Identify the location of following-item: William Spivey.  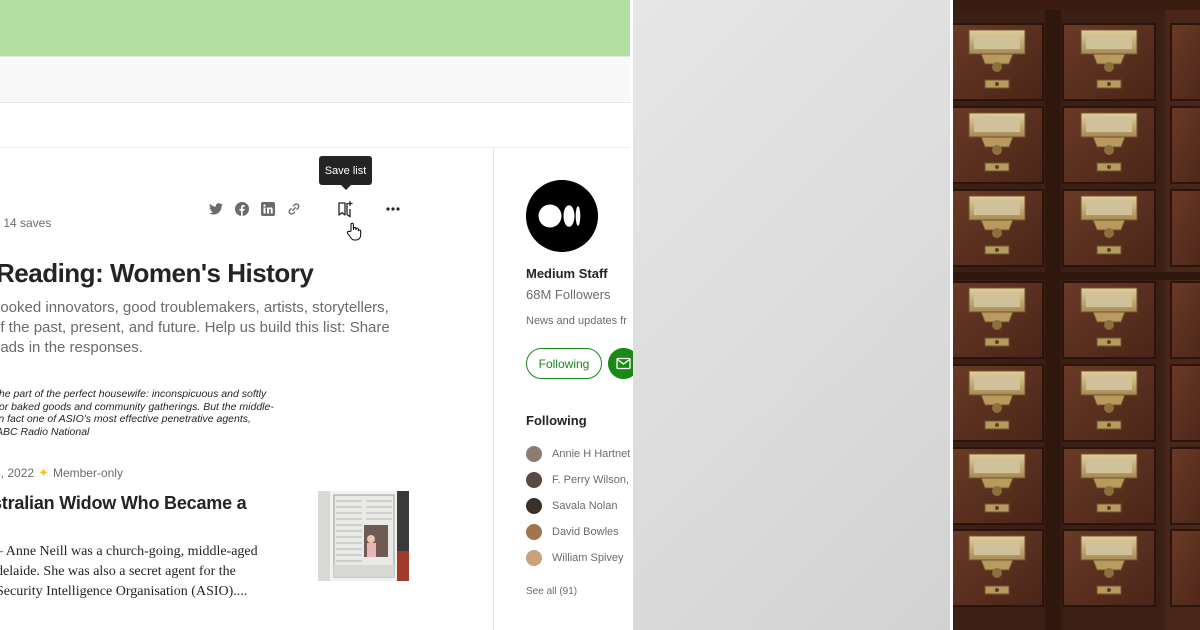
(578, 558).